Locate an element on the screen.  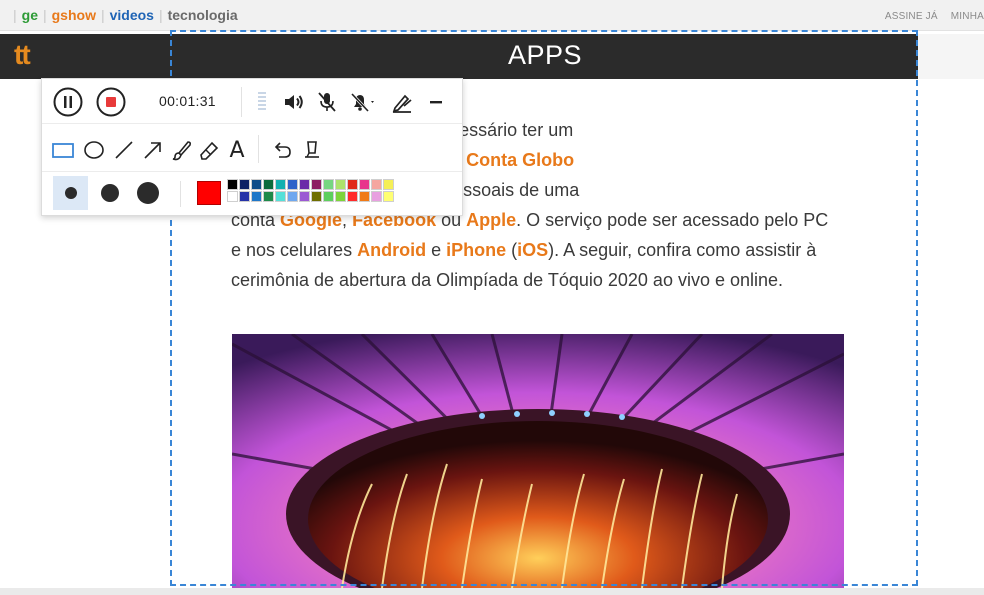
clear-icon is located at coordinates (312, 149).